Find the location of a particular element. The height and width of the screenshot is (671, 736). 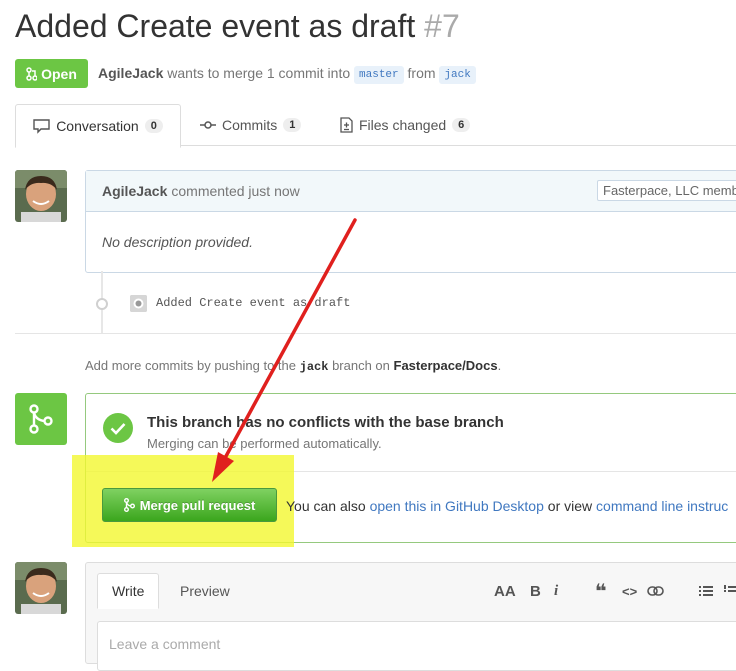

bold-icon: B is located at coordinates (535, 591).